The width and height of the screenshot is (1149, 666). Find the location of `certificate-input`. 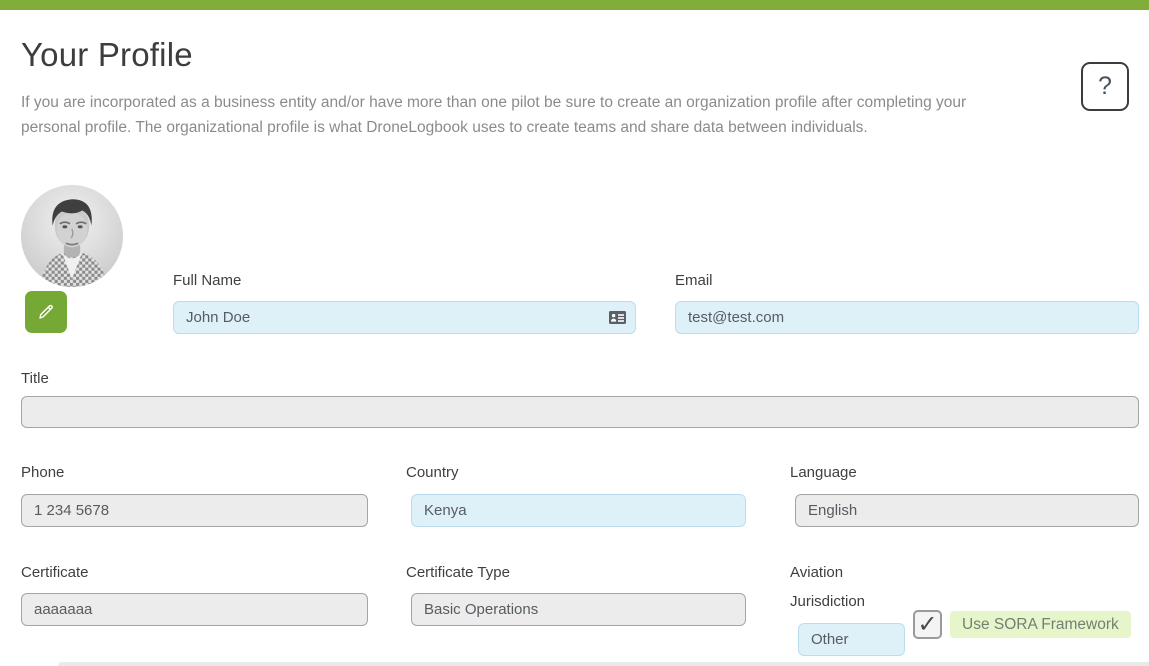

certificate-input is located at coordinates (194, 609).